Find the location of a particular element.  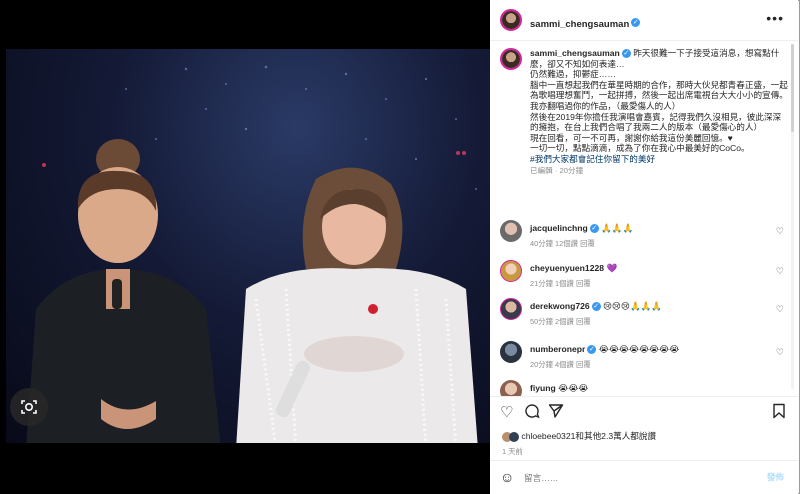

comment-icon is located at coordinates (532, 413).